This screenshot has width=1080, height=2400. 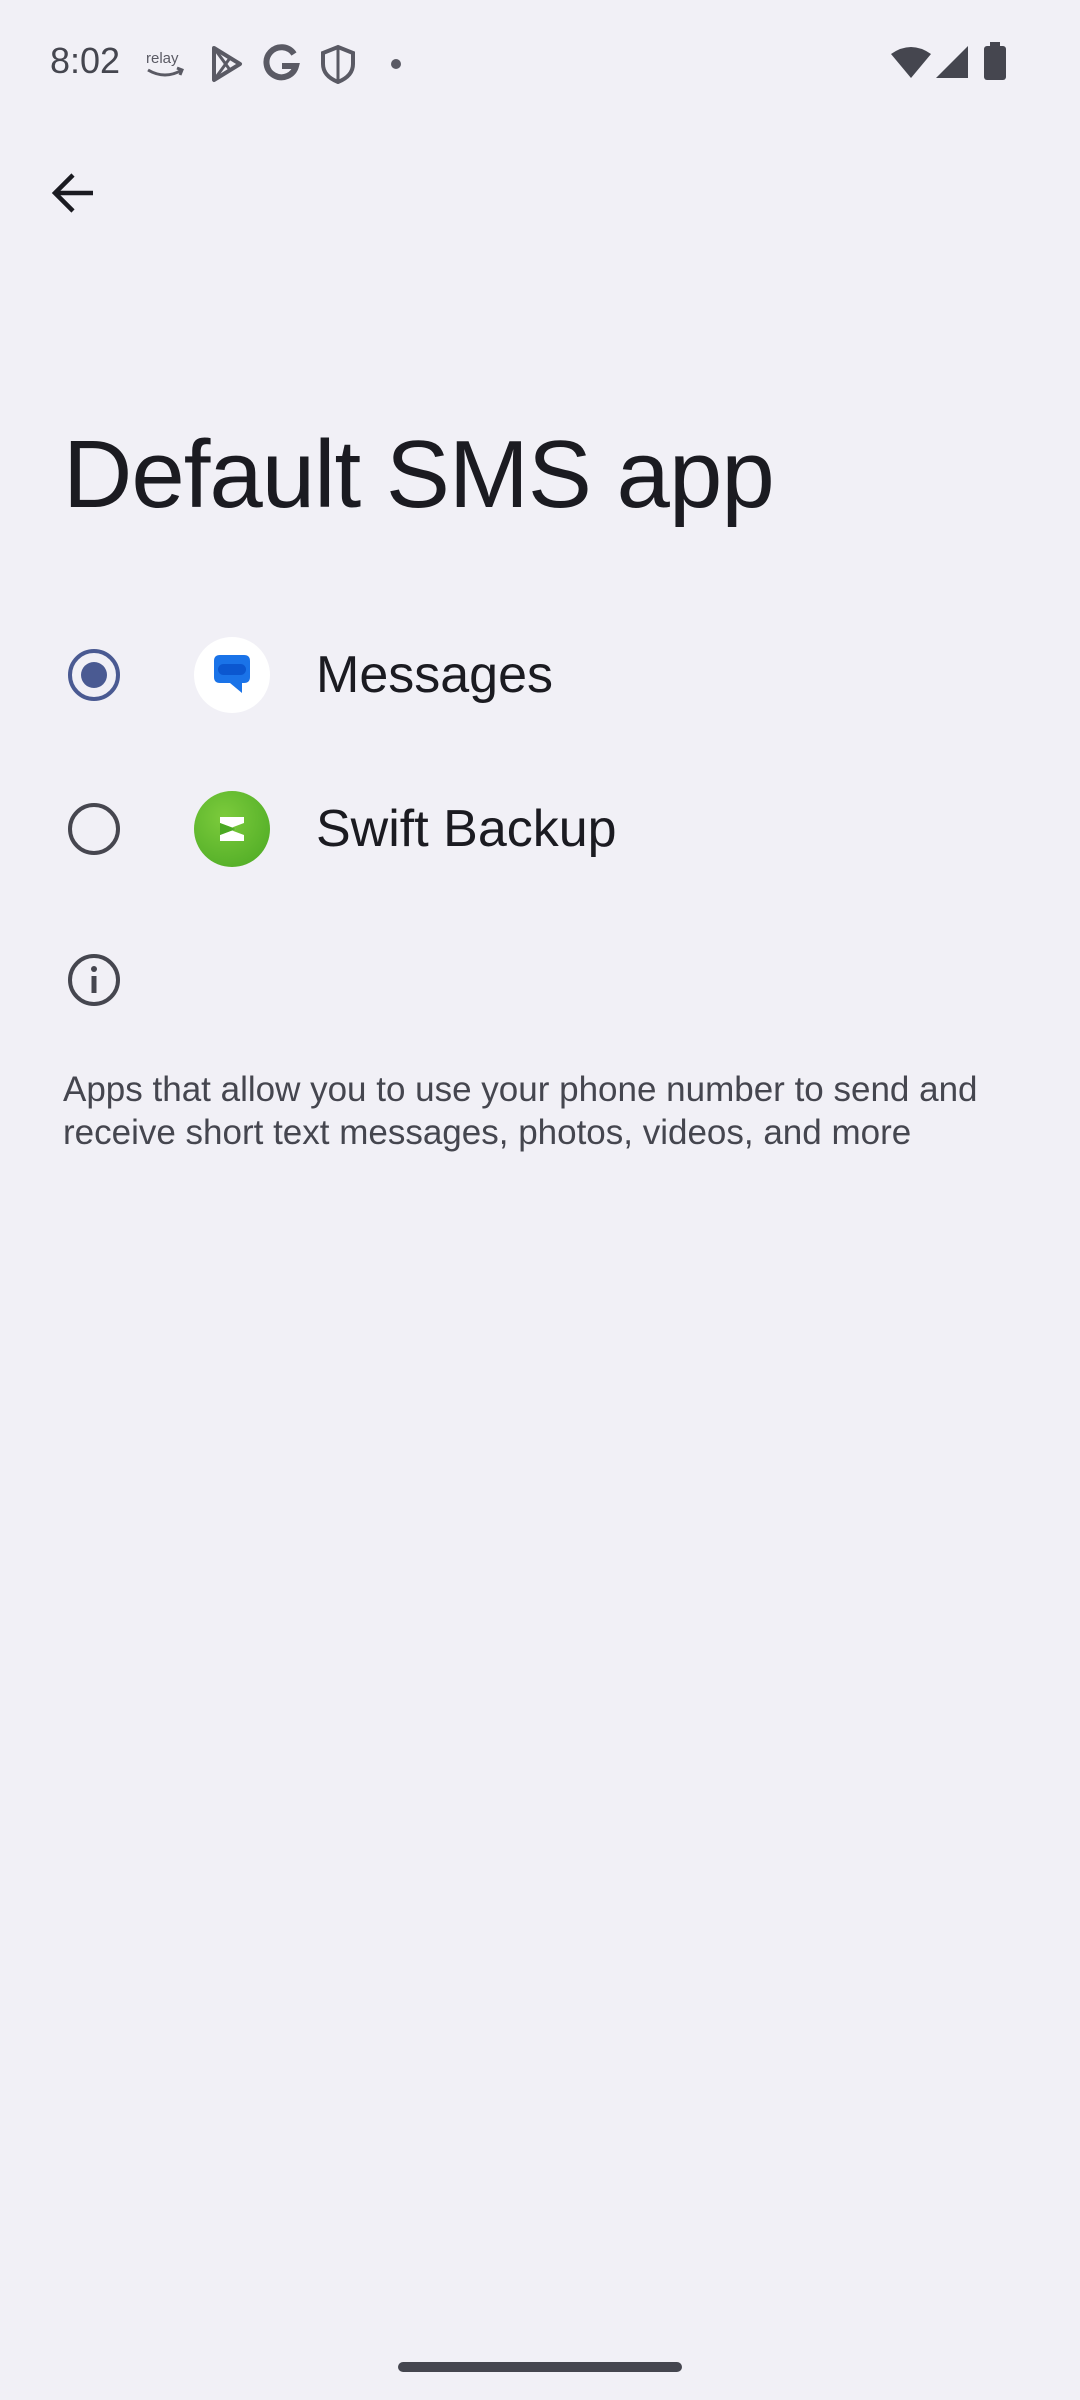 I want to click on status-time: 8:02, so click(x=85, y=60).